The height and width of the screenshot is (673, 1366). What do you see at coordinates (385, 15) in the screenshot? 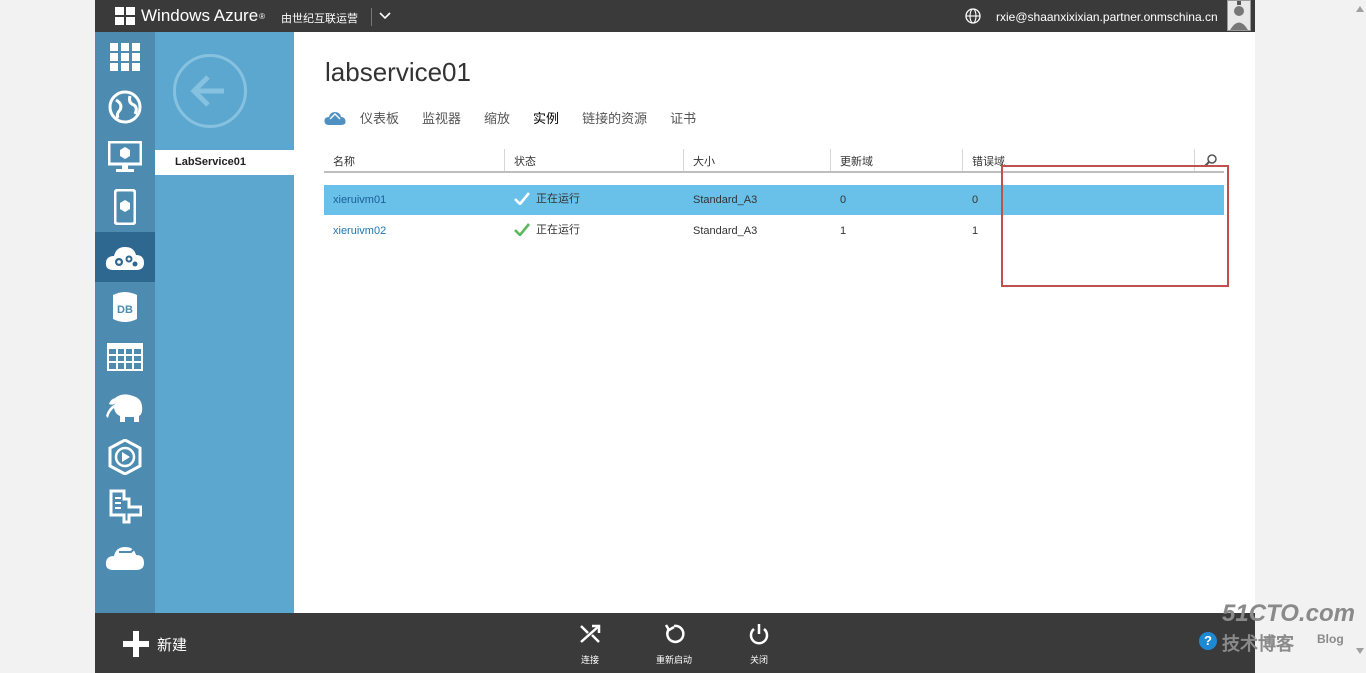
I see `chevron-down-icon` at bounding box center [385, 15].